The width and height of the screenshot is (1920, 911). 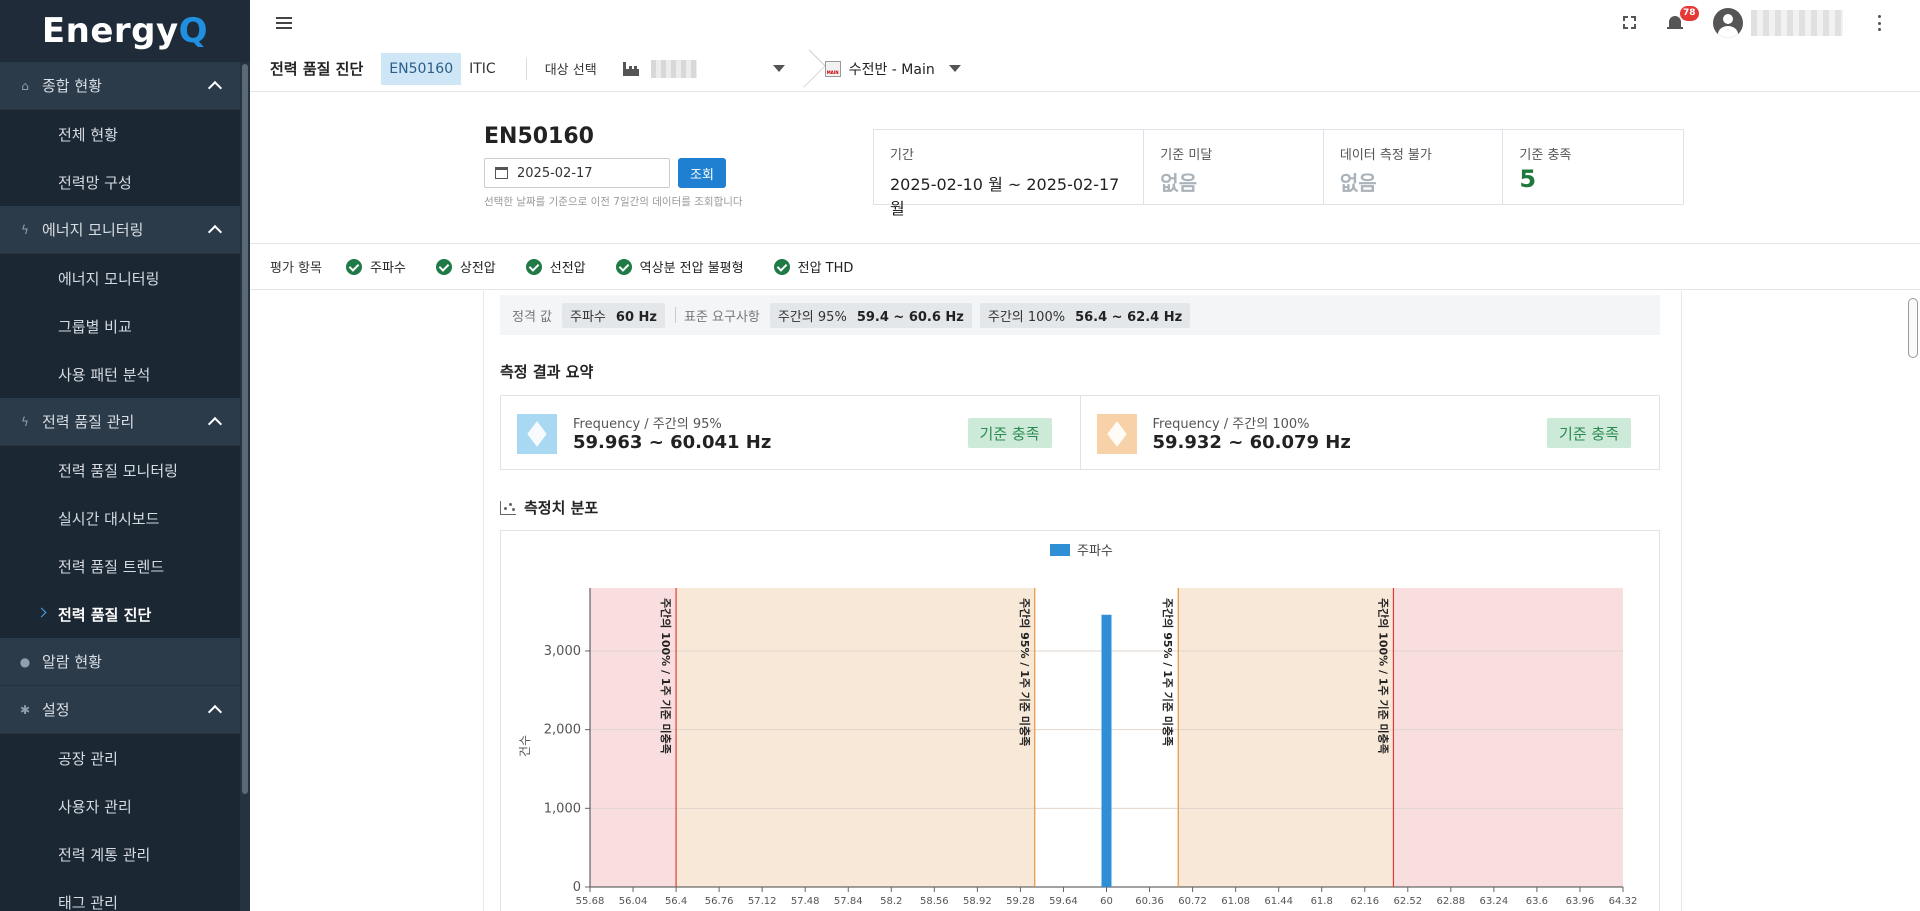 I want to click on summary-unmeasurable: 데이터 측정 불가 없음, so click(x=1414, y=167).